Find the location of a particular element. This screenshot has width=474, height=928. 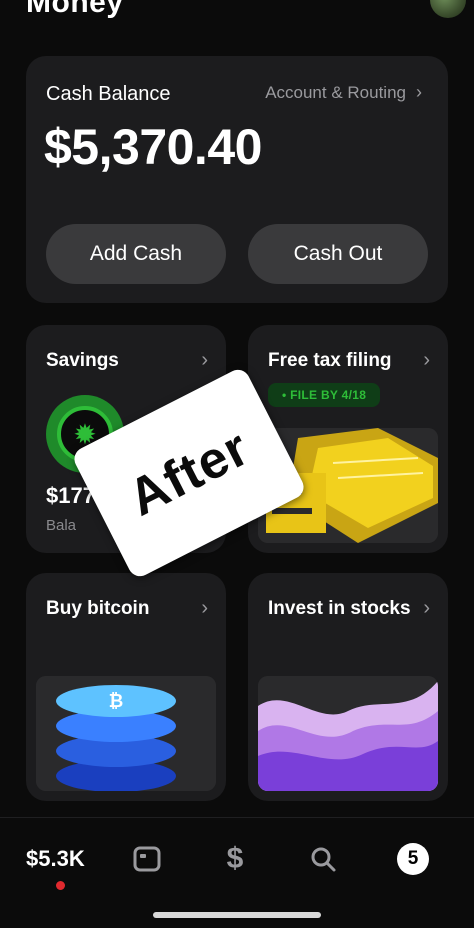

invest-in-stocks-tile: Invest in stocks › is located at coordinates (348, 687).